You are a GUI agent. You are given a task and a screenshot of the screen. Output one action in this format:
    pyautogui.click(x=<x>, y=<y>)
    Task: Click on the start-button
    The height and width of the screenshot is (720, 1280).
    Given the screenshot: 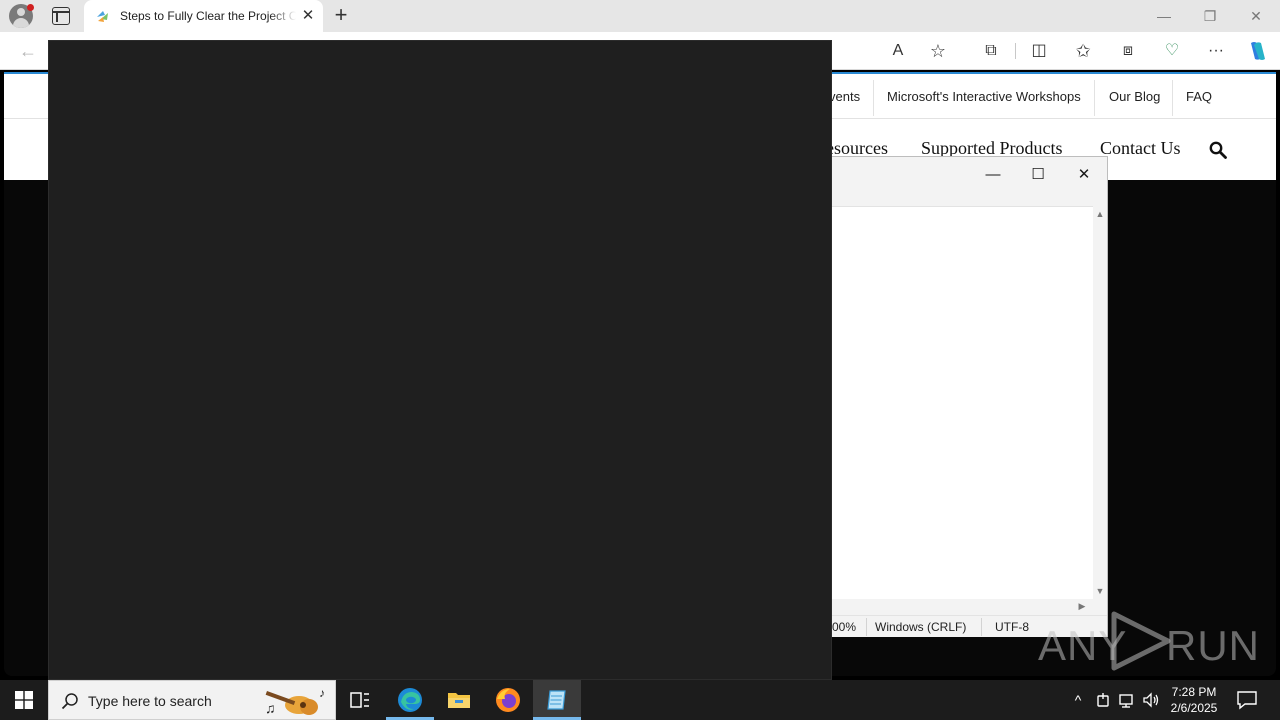 What is the action you would take?
    pyautogui.click(x=24, y=700)
    